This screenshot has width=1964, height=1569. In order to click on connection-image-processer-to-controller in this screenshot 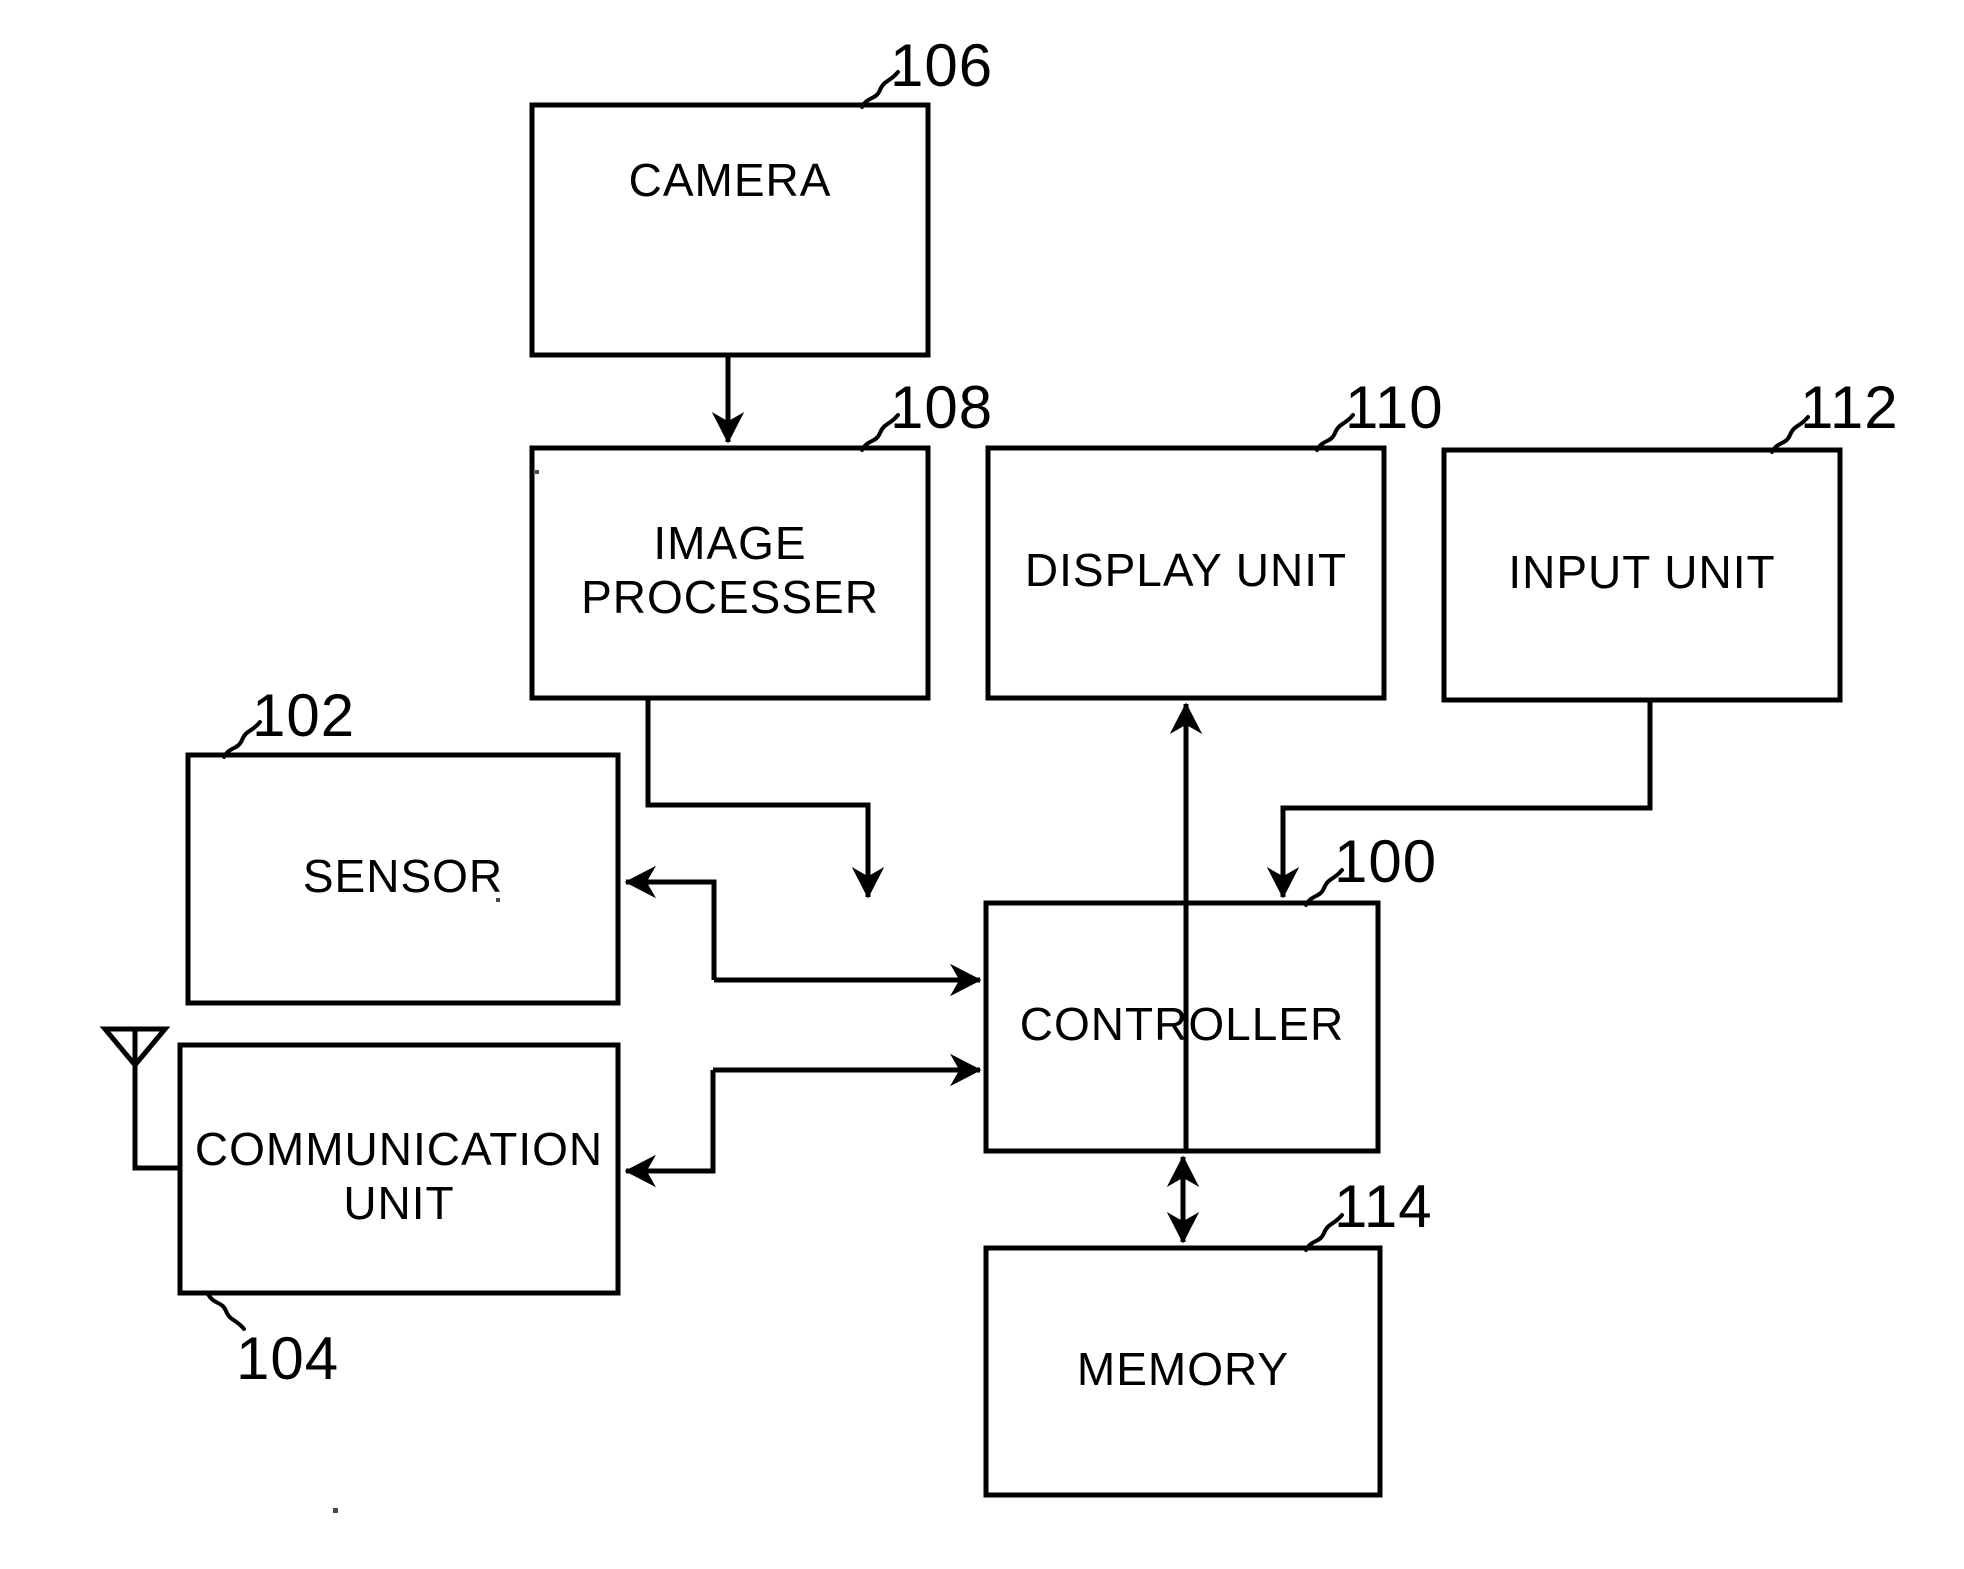, I will do `click(765, 798)`.